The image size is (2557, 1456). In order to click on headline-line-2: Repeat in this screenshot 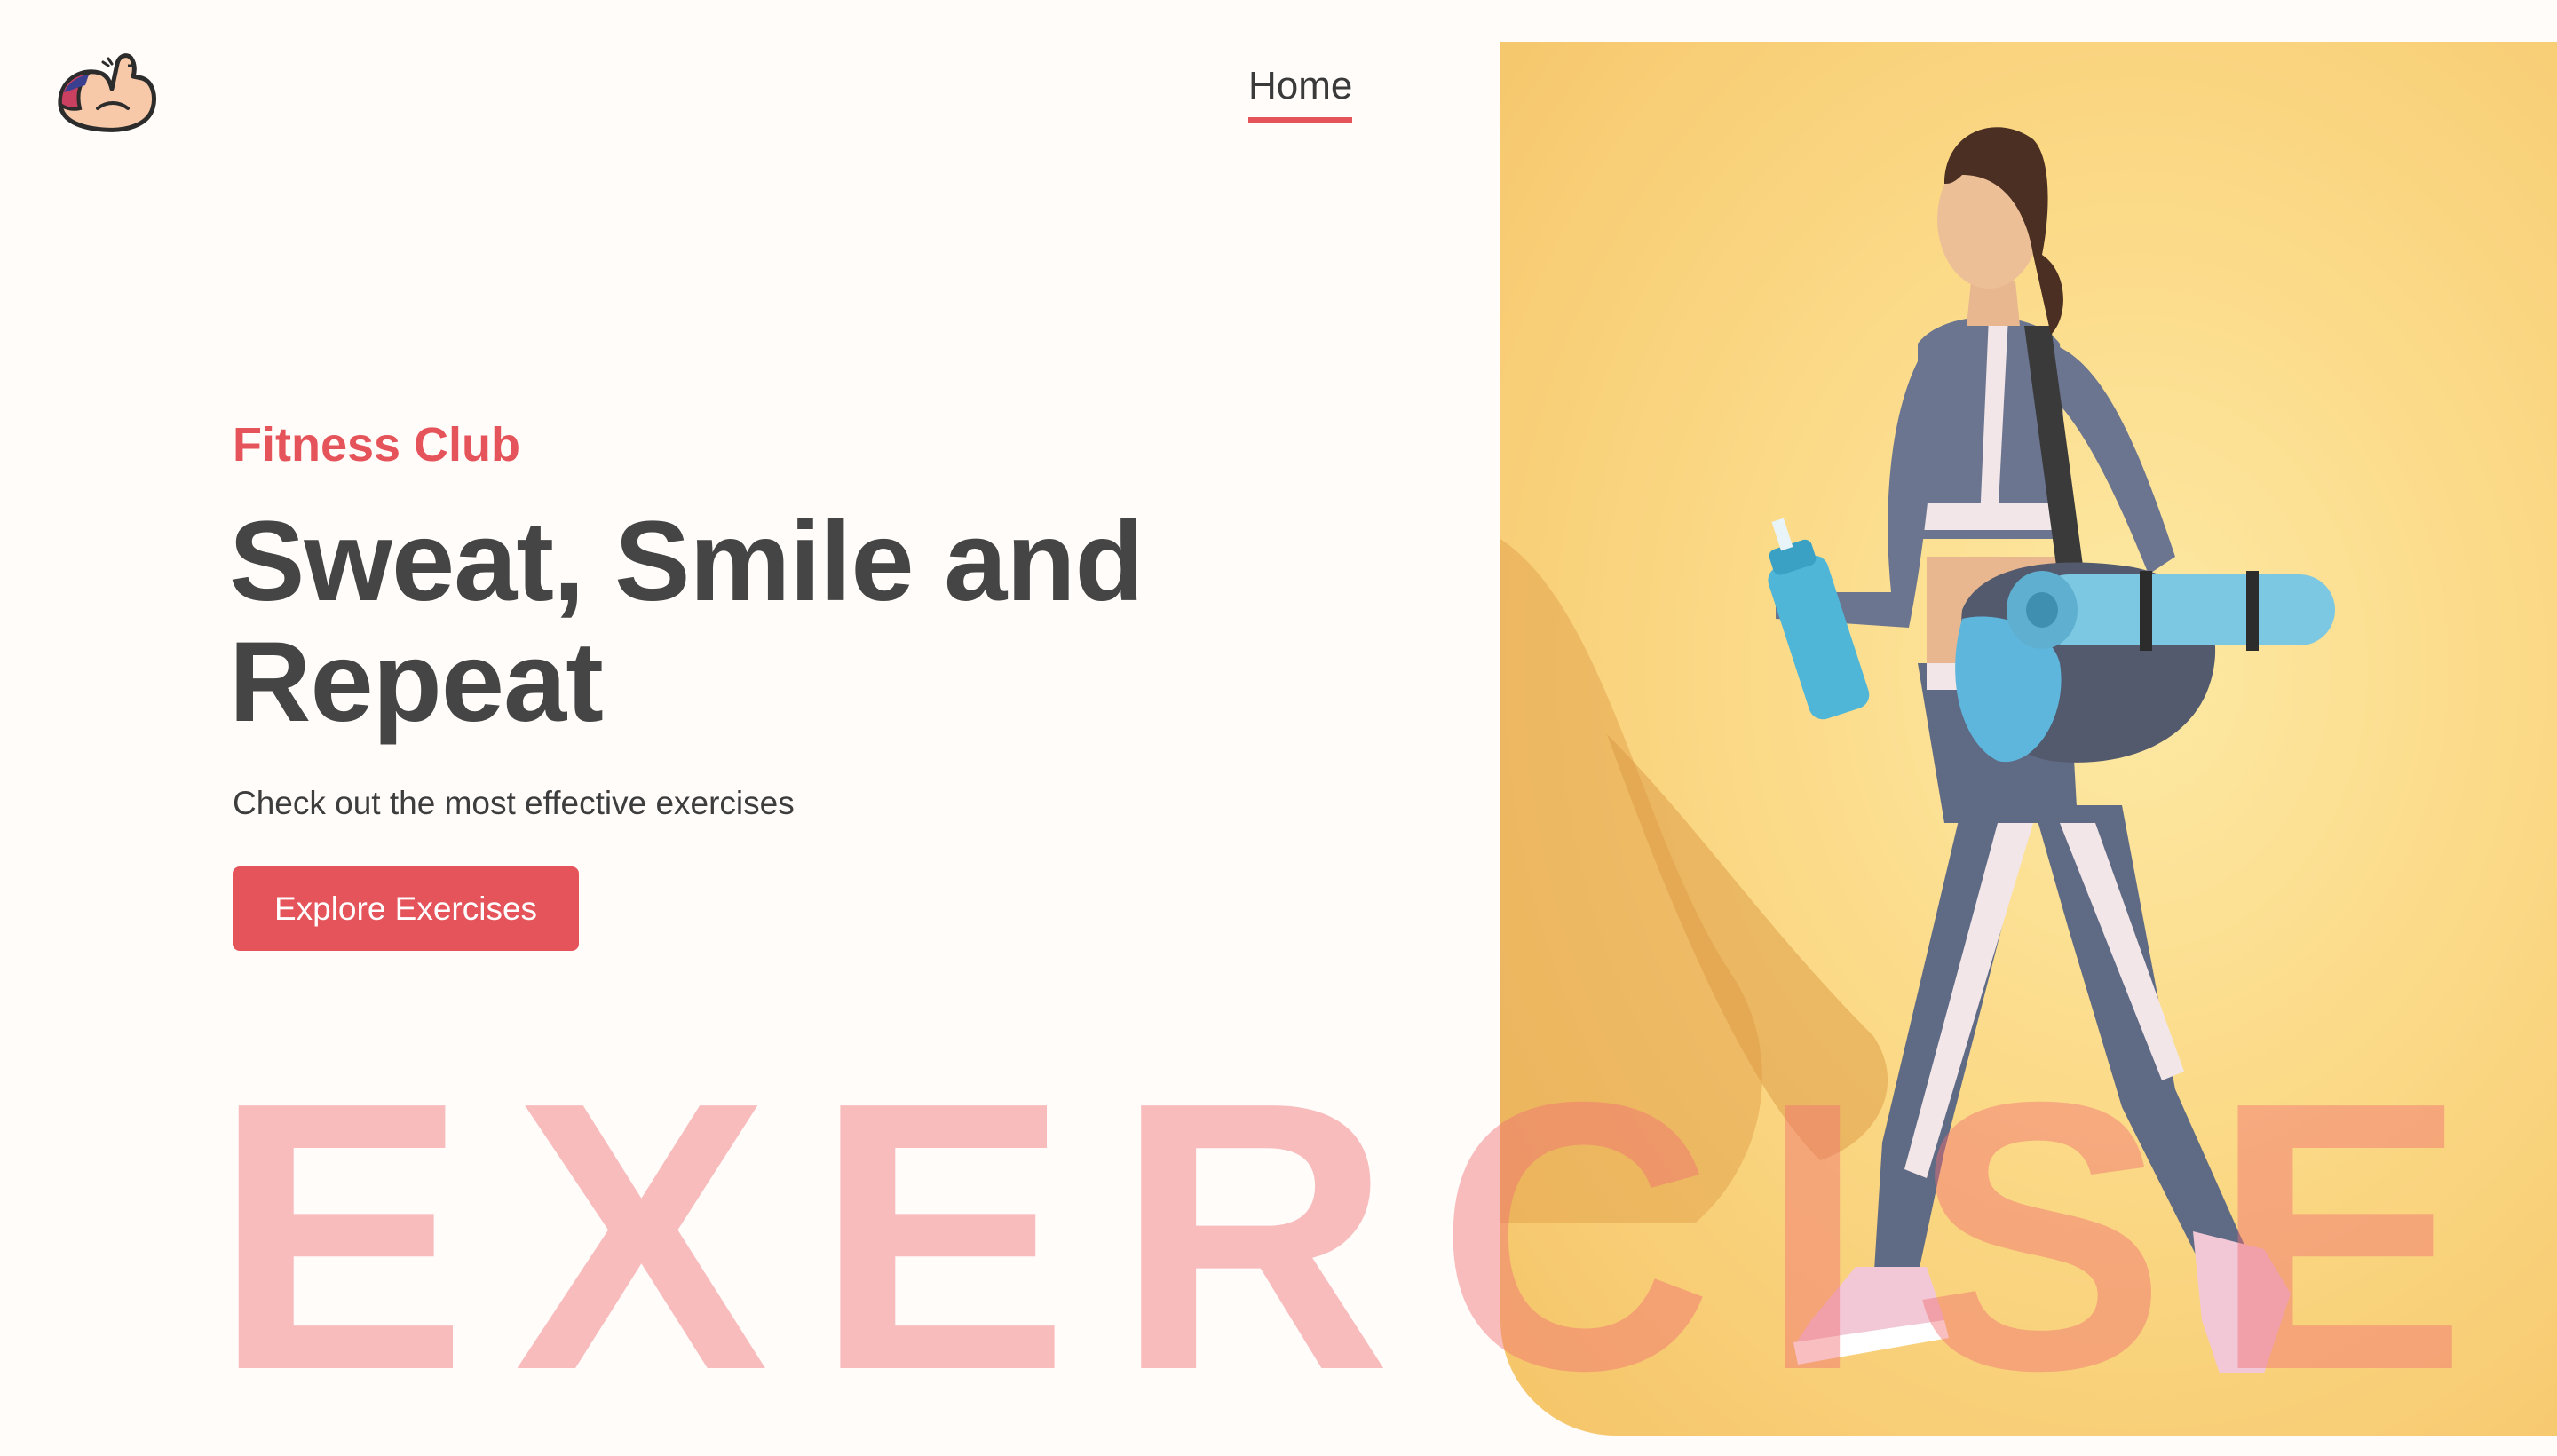, I will do `click(416, 682)`.